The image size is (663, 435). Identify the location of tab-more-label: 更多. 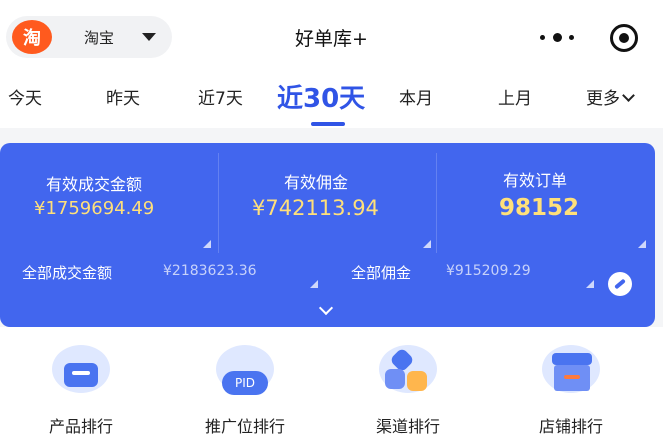
(603, 99).